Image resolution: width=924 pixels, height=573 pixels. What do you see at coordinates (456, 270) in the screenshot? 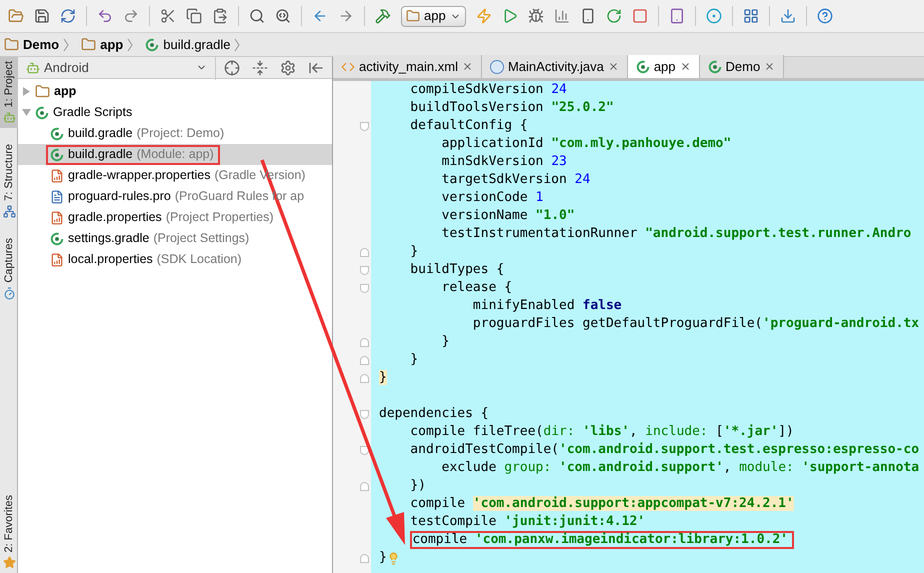
I see `code-line: buildTypes {` at bounding box center [456, 270].